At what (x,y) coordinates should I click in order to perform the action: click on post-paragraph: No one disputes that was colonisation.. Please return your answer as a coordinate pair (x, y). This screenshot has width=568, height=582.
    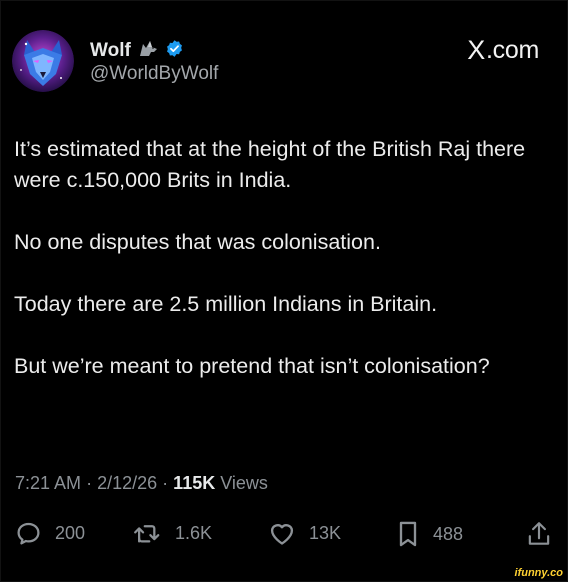
    Looking at the image, I should click on (197, 242).